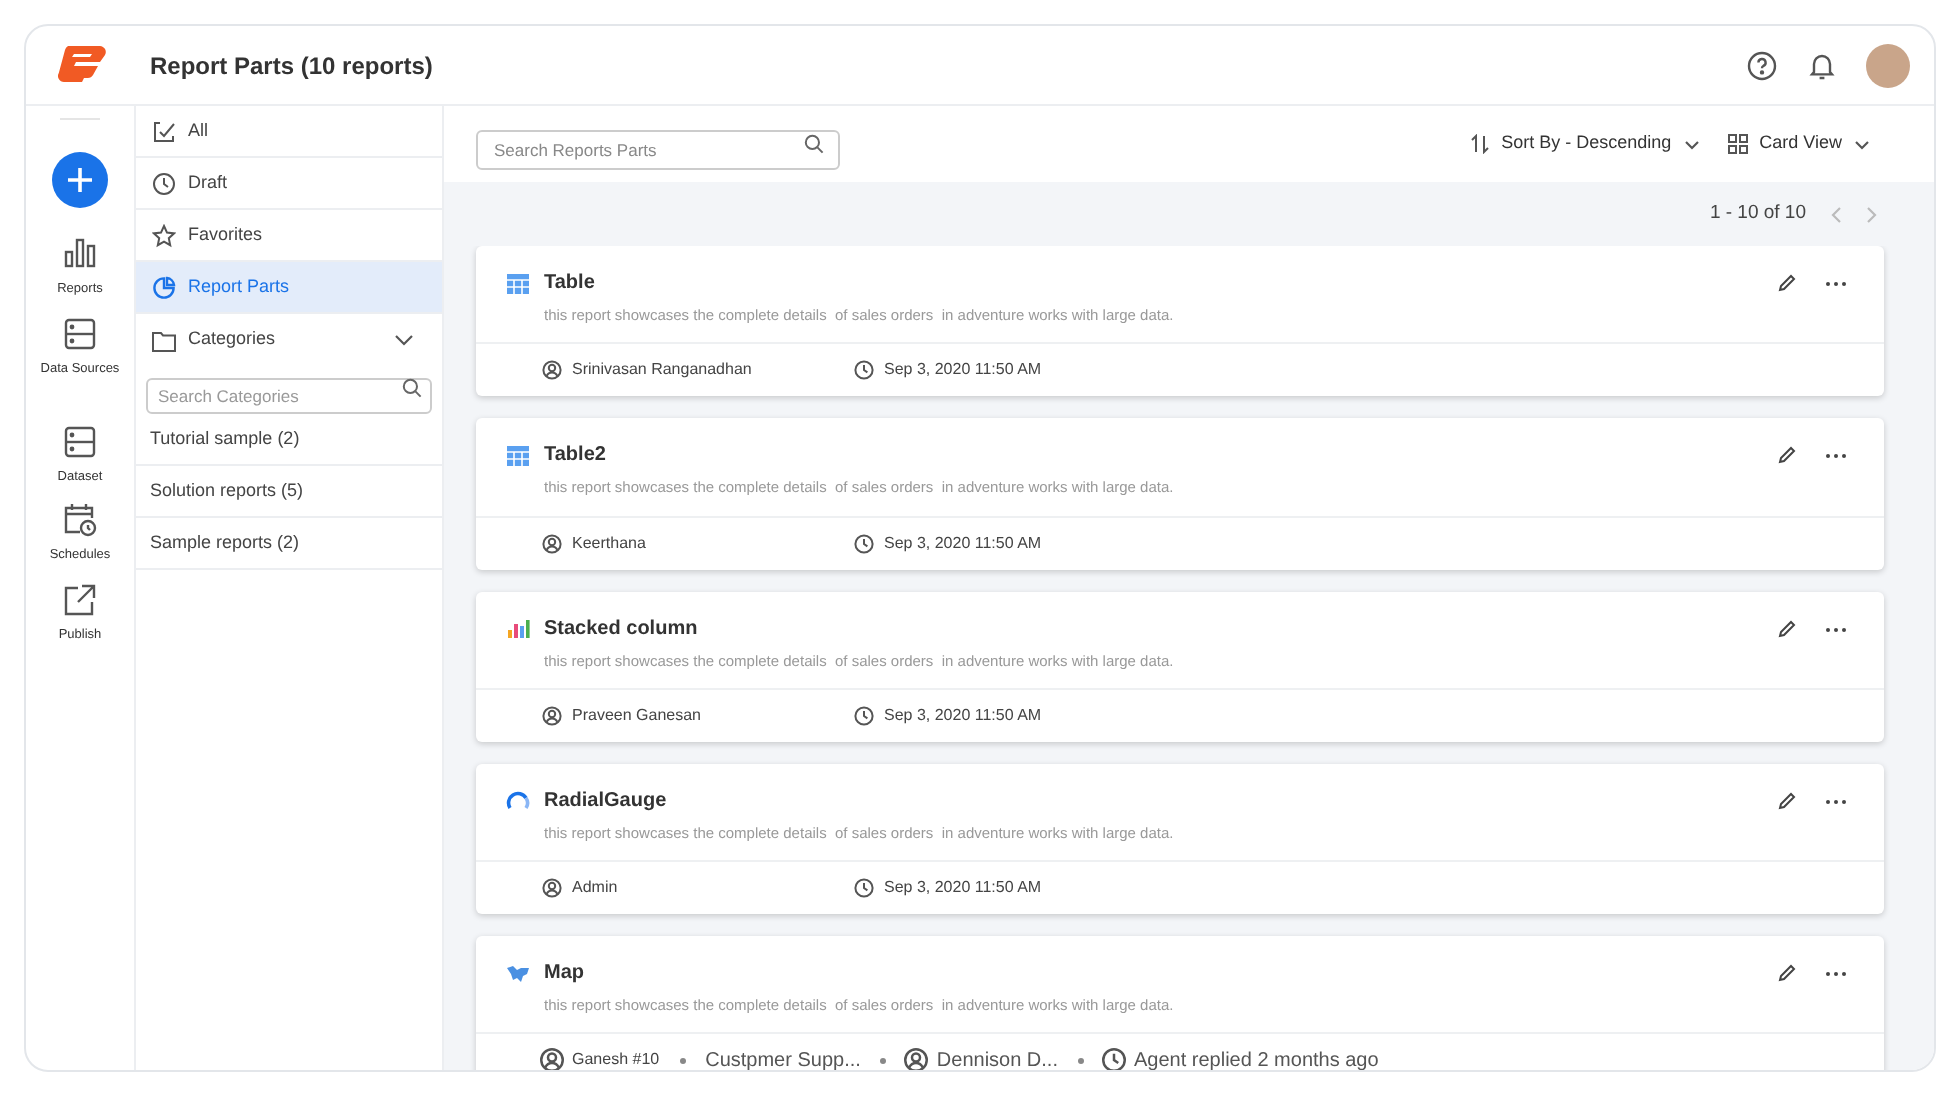 Image resolution: width=1960 pixels, height=1096 pixels. Describe the element at coordinates (518, 973) in the screenshot. I see `world-map-icon` at that location.